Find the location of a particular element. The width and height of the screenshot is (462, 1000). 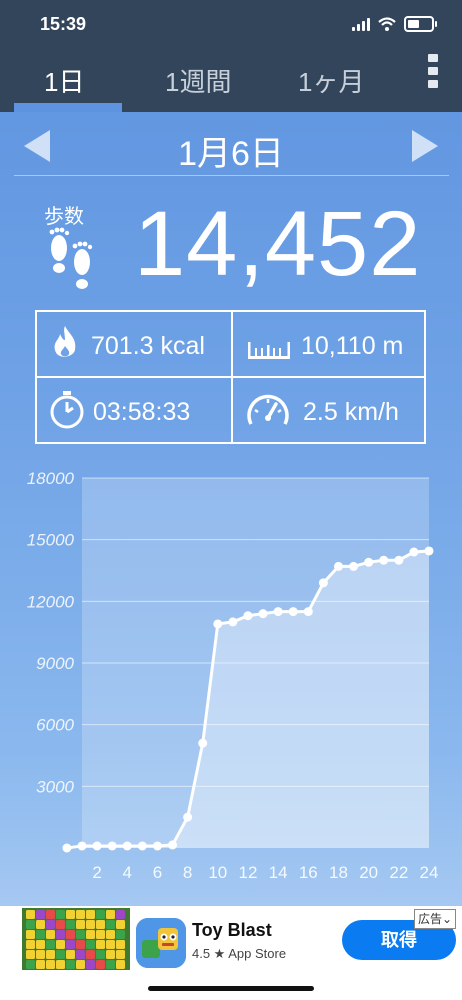

date-navigation: 1月6日 is located at coordinates (231, 146).